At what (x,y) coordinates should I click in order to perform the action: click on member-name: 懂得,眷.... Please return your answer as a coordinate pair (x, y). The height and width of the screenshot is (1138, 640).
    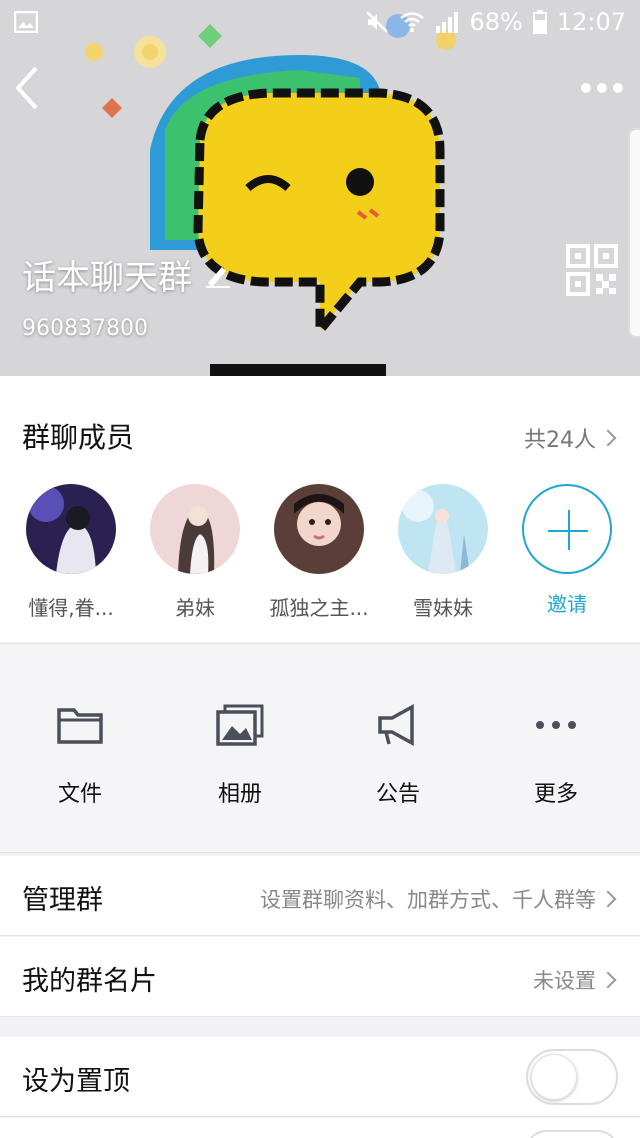
    Looking at the image, I should click on (71, 608).